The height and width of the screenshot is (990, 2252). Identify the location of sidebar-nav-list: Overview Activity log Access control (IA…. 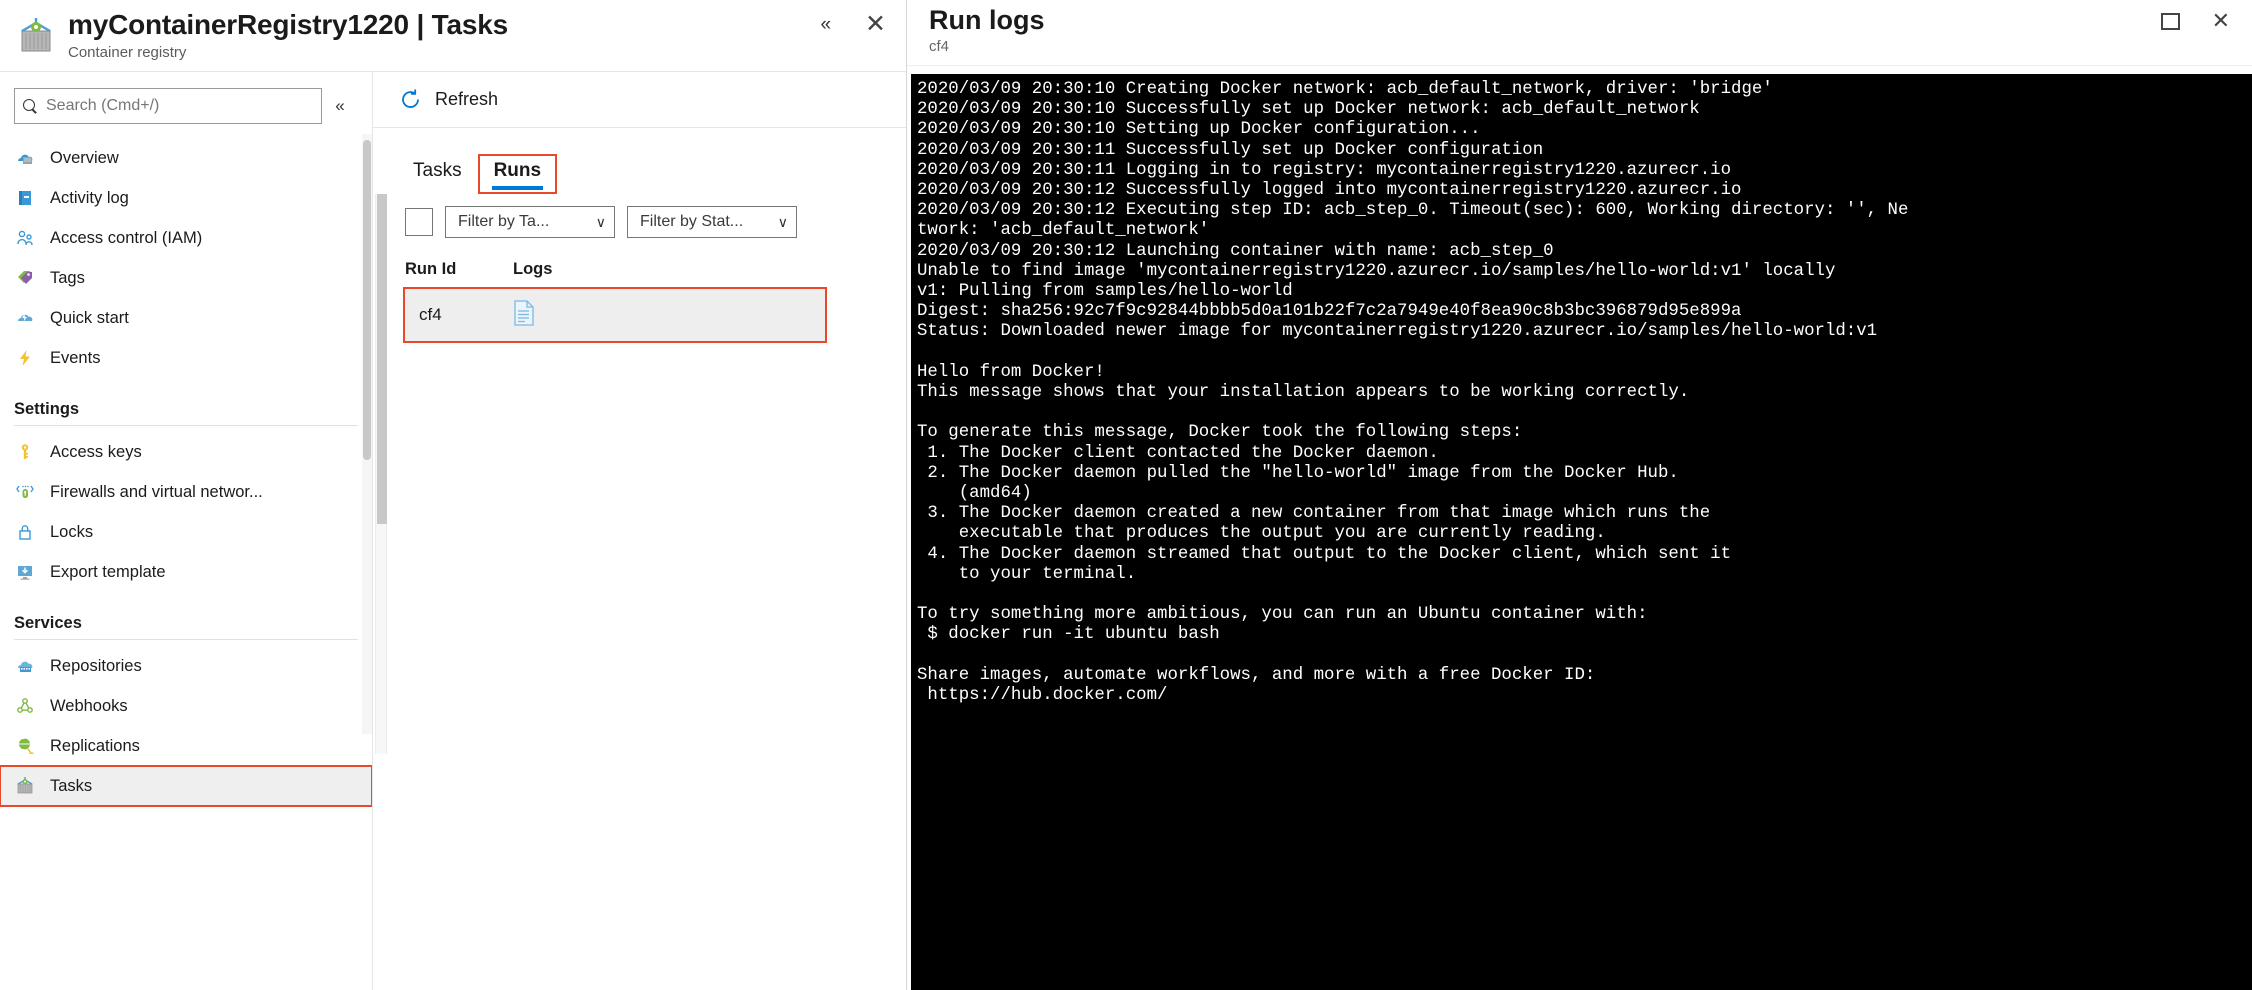
(186, 472).